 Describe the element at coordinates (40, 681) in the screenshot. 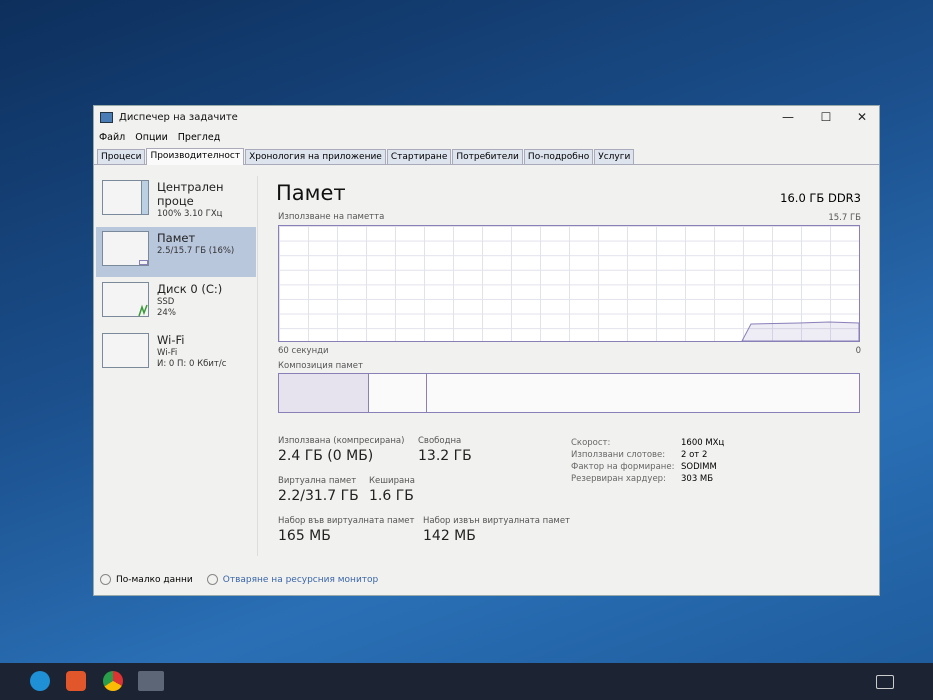

I see `edge-icon` at that location.